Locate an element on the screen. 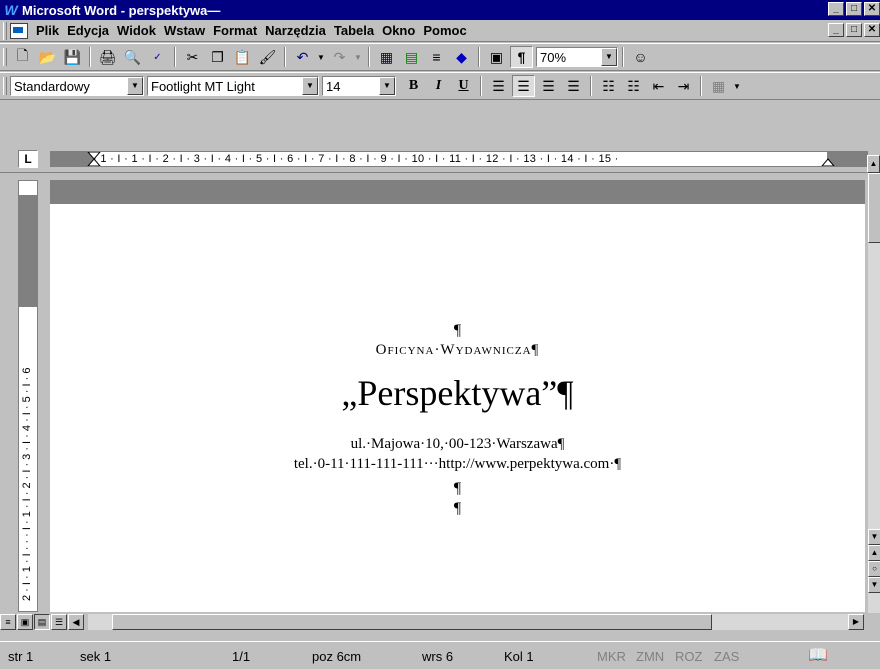 The height and width of the screenshot is (669, 880). status-extend: ROZ is located at coordinates (688, 656).